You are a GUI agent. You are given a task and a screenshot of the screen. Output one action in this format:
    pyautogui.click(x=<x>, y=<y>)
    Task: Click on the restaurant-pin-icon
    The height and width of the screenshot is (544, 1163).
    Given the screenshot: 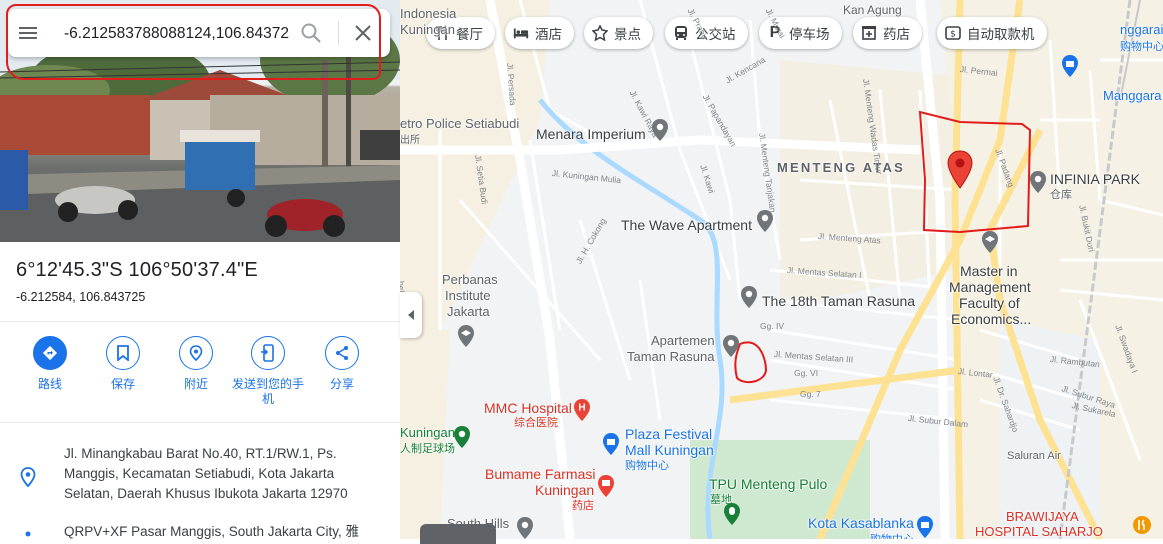 What is the action you would take?
    pyautogui.click(x=1142, y=527)
    